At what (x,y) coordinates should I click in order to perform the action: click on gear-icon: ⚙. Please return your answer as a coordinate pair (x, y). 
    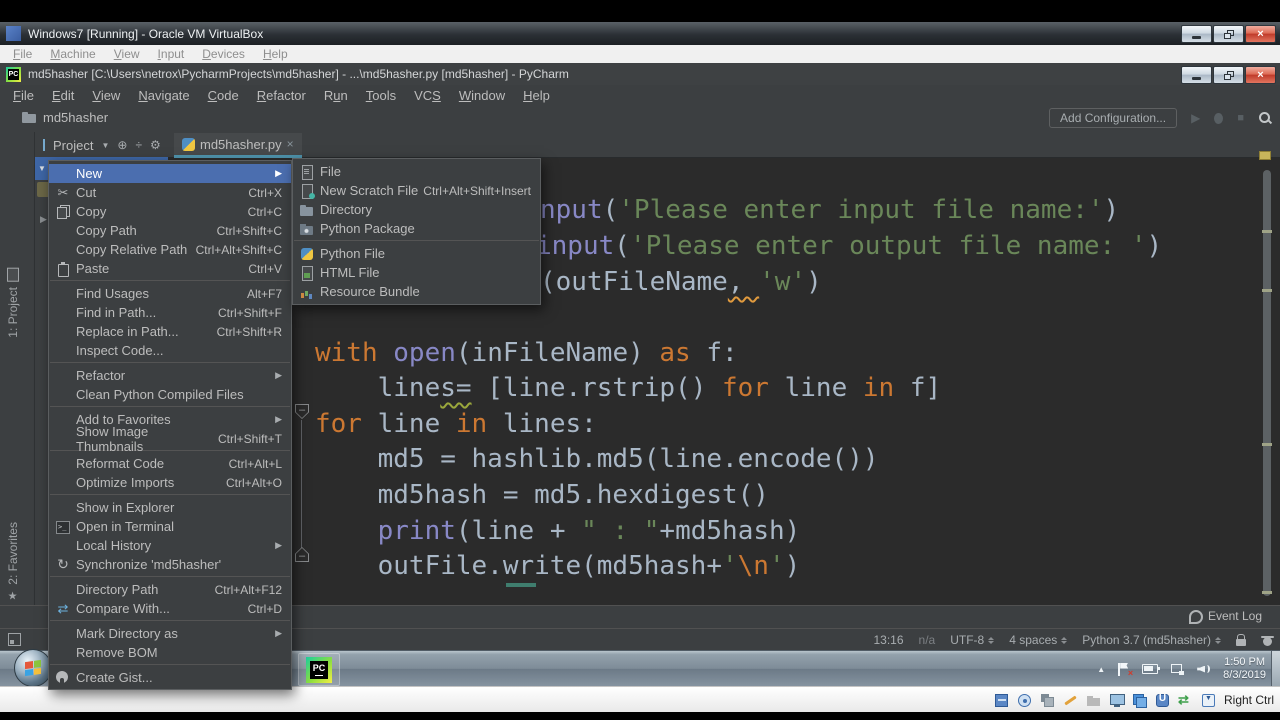
    Looking at the image, I should click on (155, 145).